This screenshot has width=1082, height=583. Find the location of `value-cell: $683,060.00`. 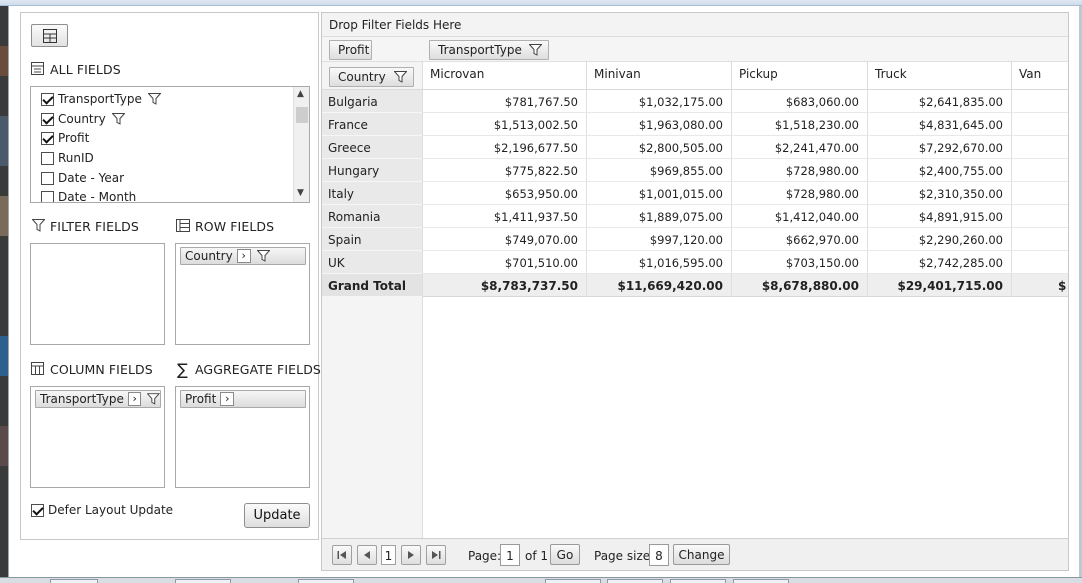

value-cell: $683,060.00 is located at coordinates (800, 101).